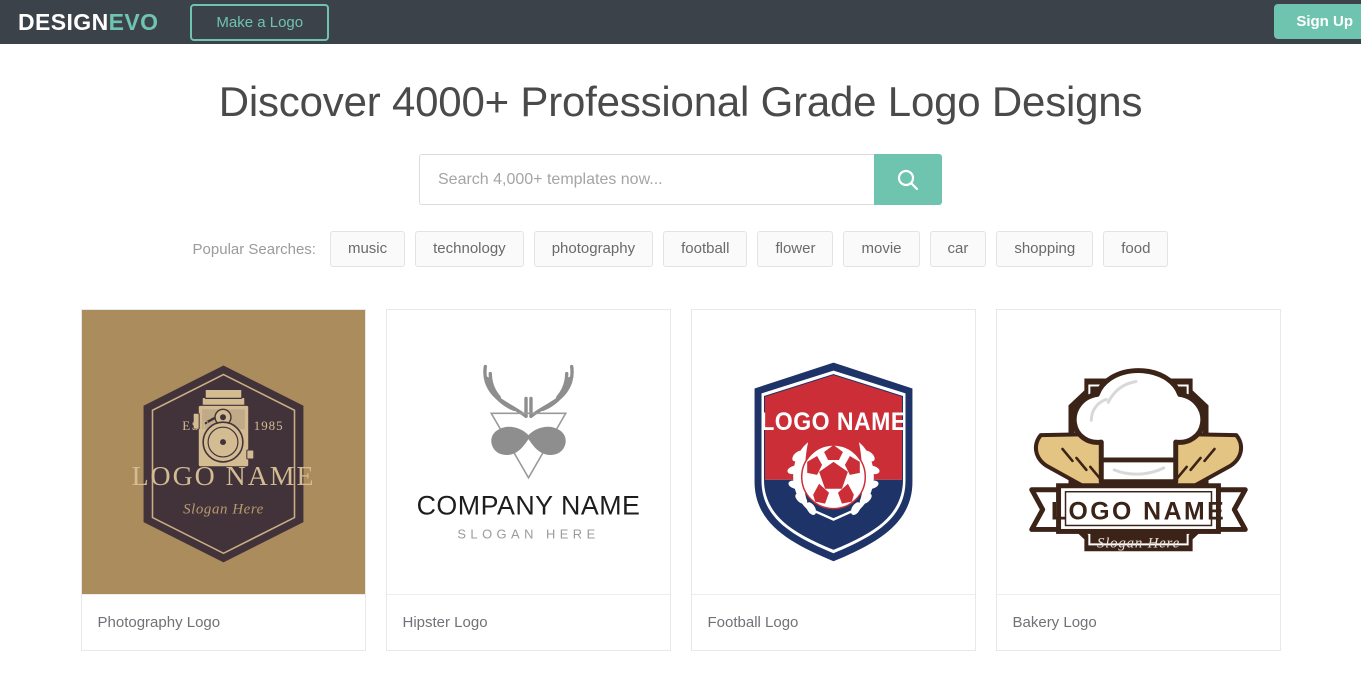 The width and height of the screenshot is (1361, 687). I want to click on popular-tag-photography: photography, so click(593, 249).